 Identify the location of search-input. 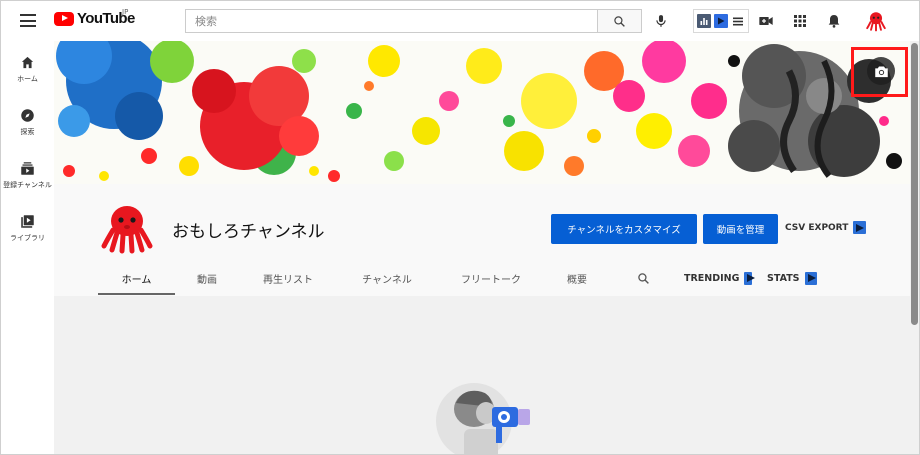
(392, 21).